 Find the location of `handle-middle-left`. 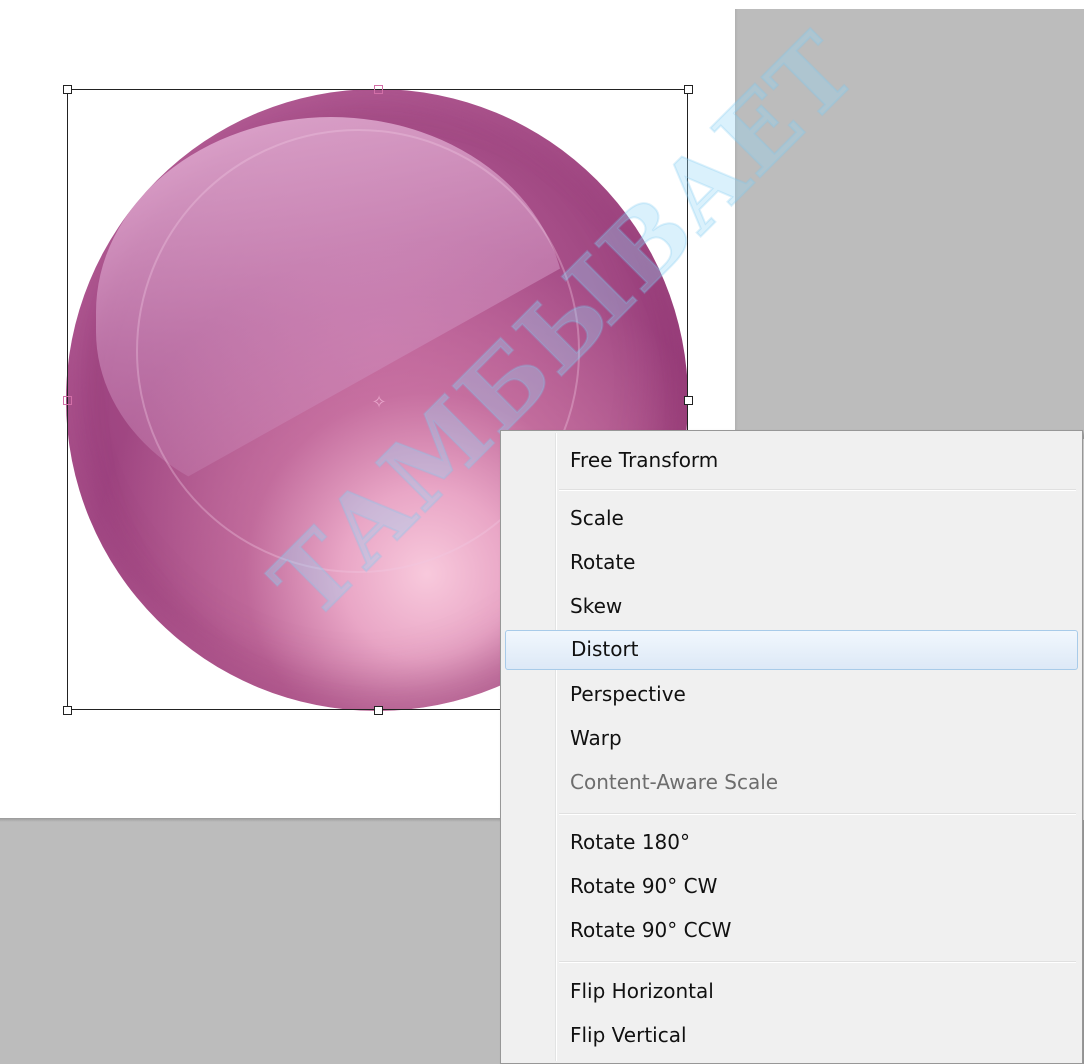

handle-middle-left is located at coordinates (67, 400).